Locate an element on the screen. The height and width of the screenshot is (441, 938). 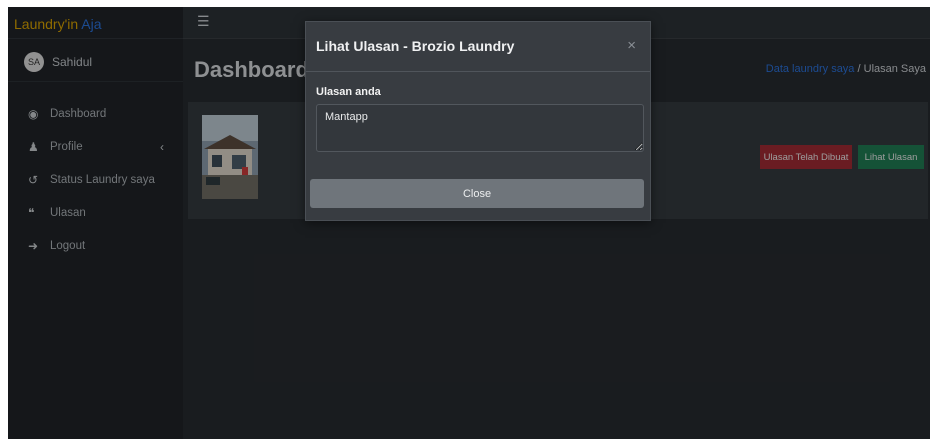
modal-body: Ulasan anda Mantapp is located at coordinates (478, 112).